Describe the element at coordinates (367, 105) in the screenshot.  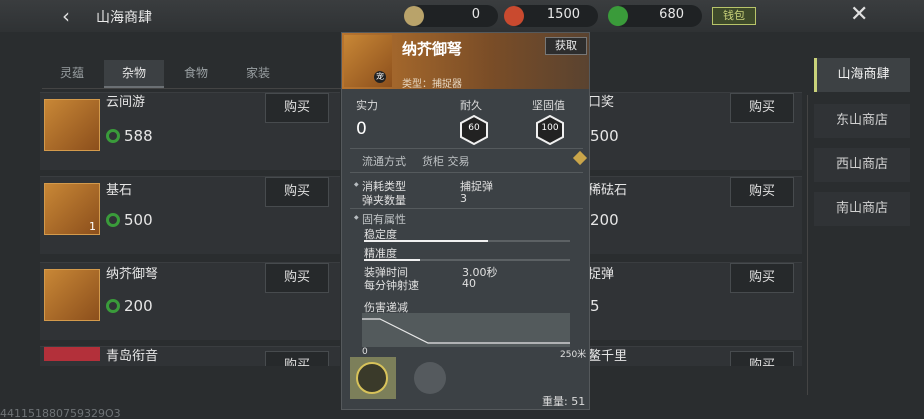
I see `stat-label-power: 实力` at that location.